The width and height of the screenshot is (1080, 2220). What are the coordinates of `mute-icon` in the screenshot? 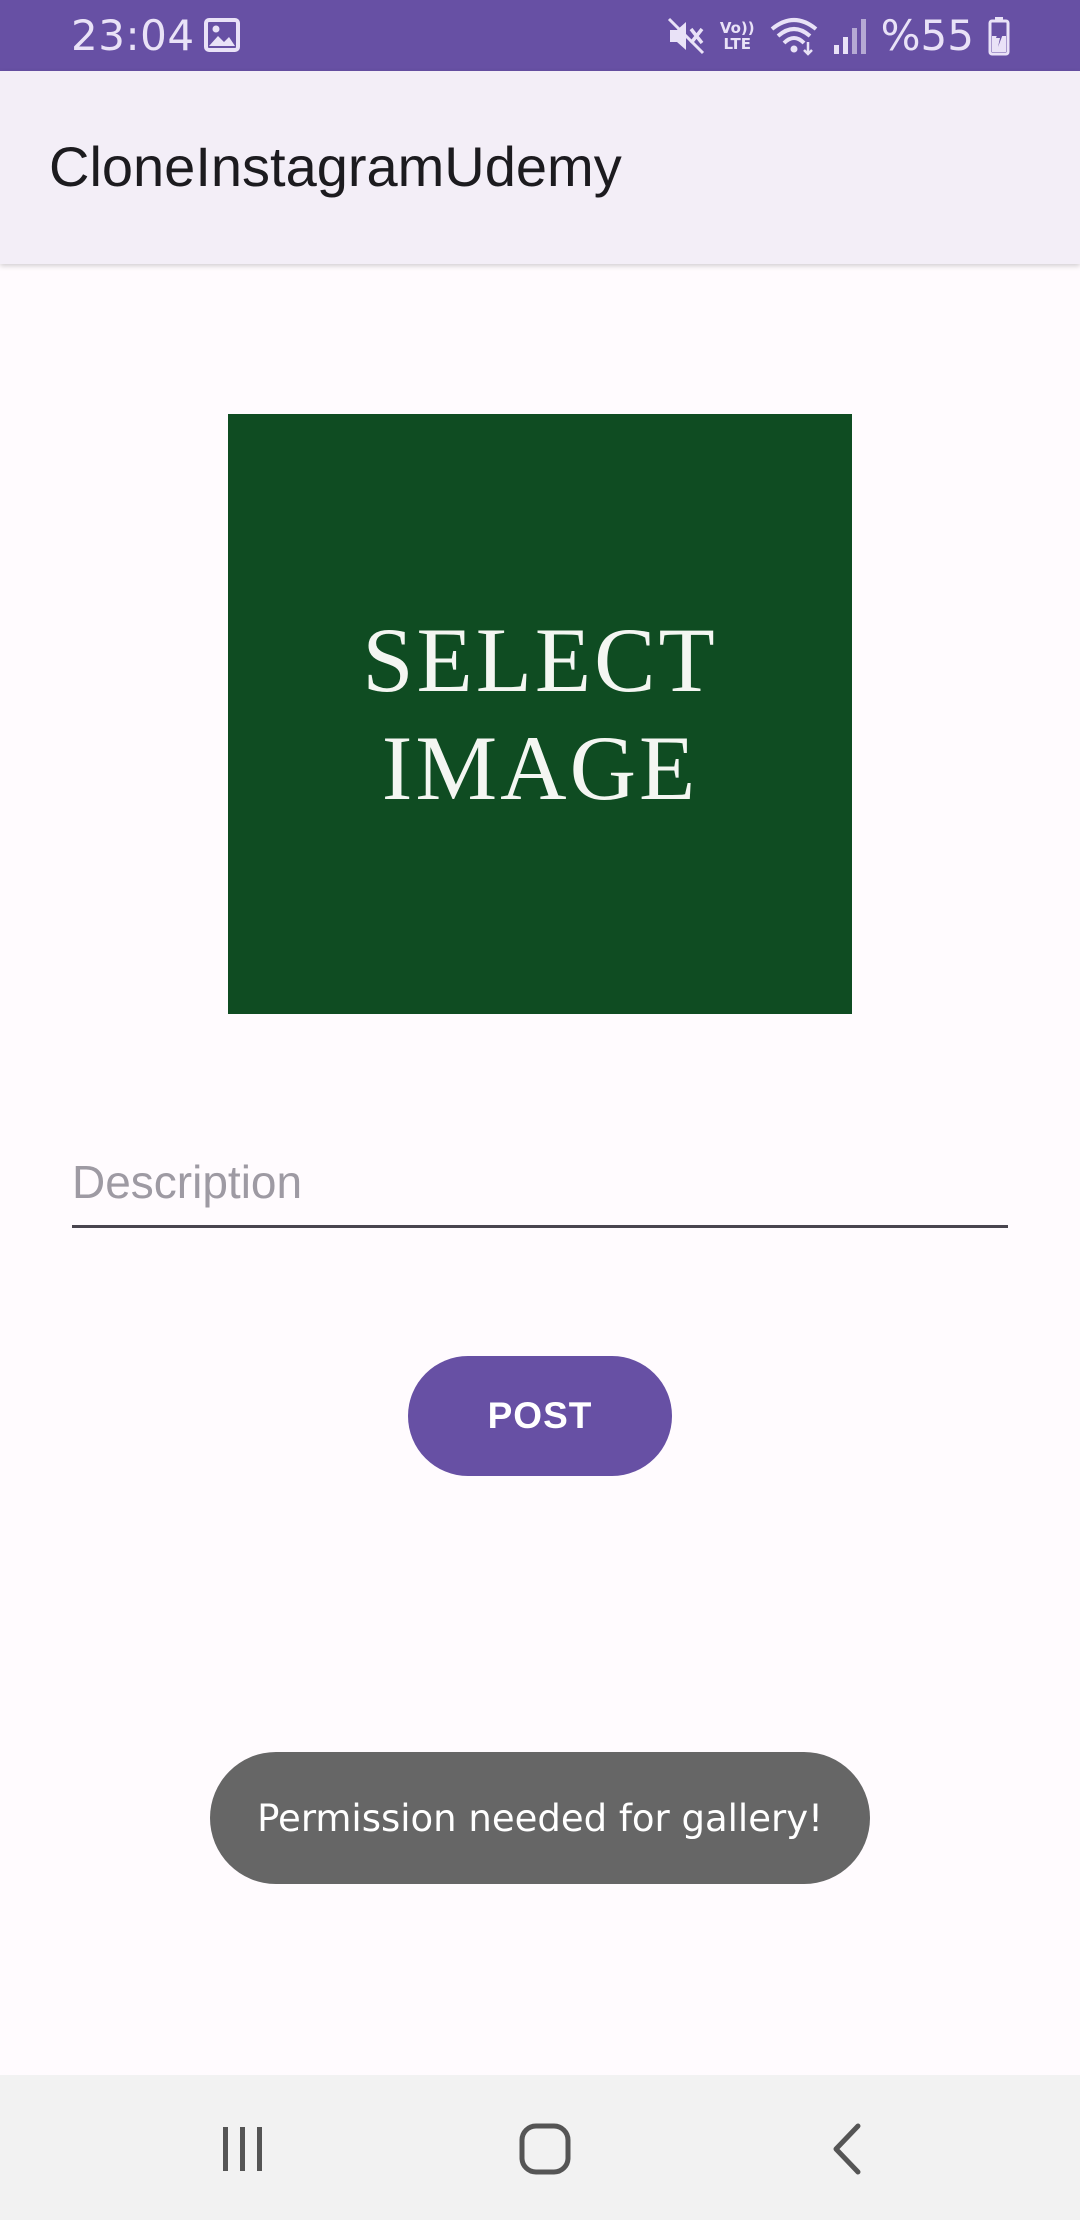 It's located at (686, 36).